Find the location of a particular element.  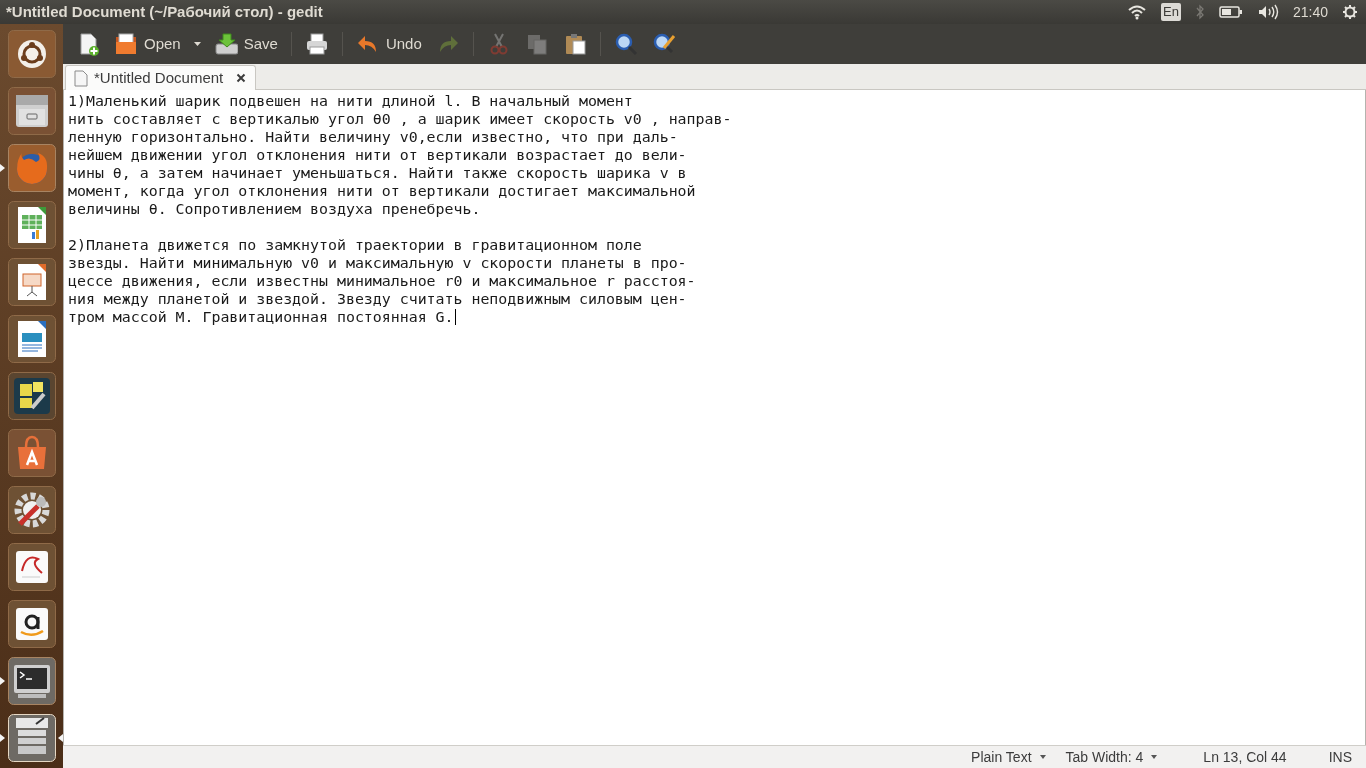

text-line: цессе движения, если известны минимальное r0 и максимальное r расстоя- is located at coordinates (382, 281).